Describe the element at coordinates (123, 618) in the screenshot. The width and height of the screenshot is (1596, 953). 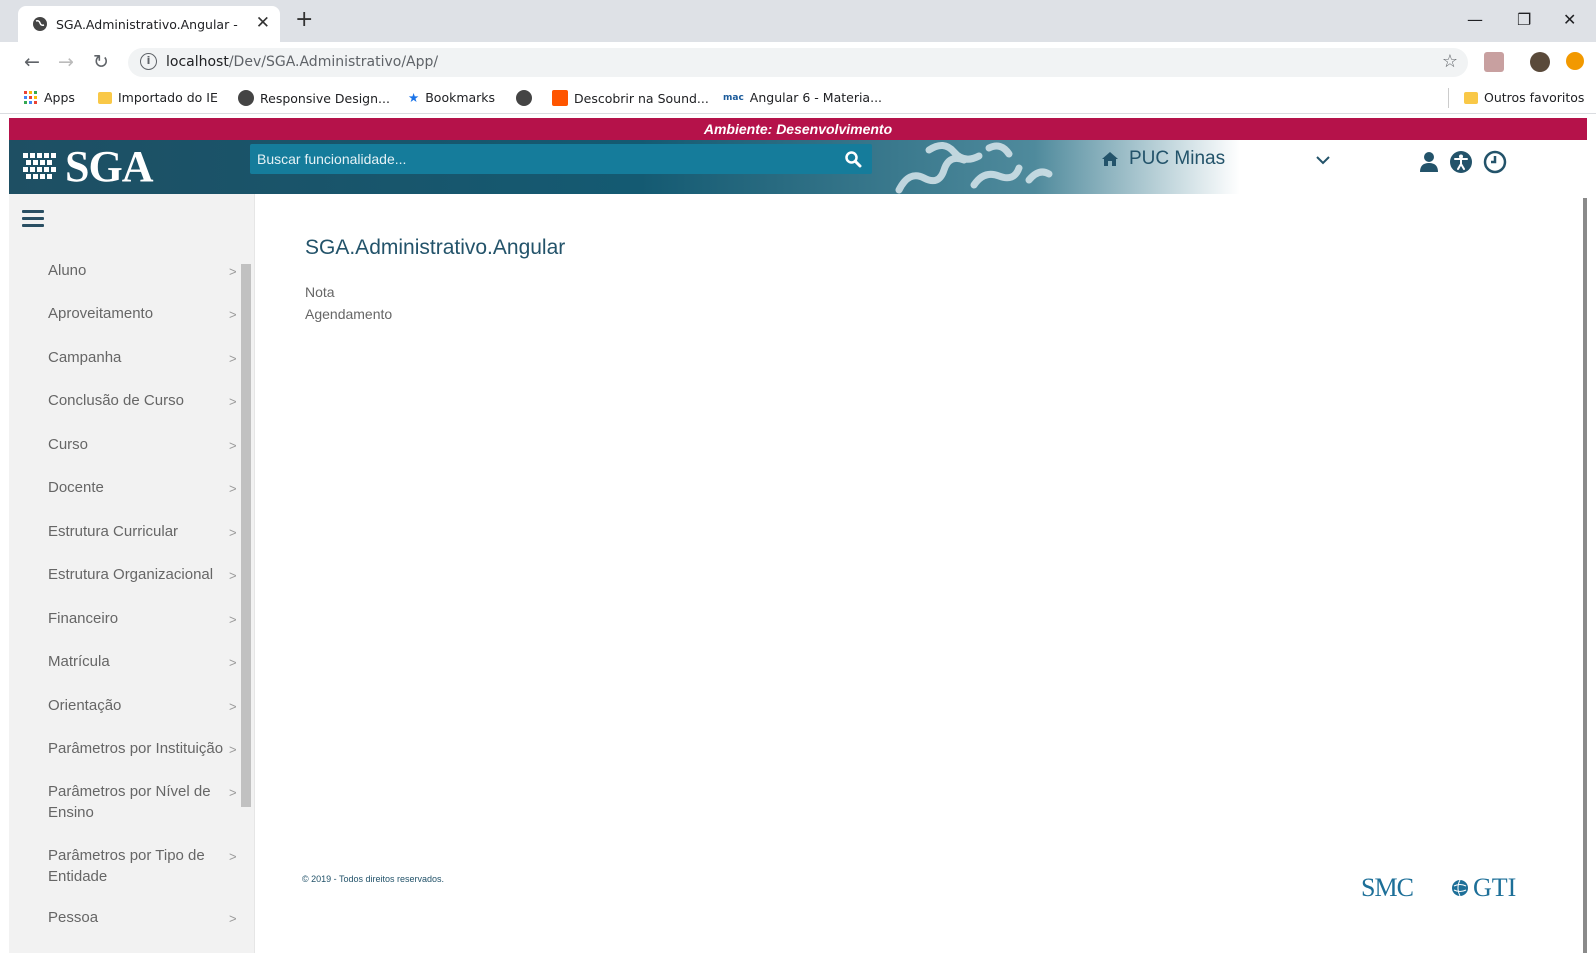
I see `sidebar-item-financeiro: Financeiro >` at that location.